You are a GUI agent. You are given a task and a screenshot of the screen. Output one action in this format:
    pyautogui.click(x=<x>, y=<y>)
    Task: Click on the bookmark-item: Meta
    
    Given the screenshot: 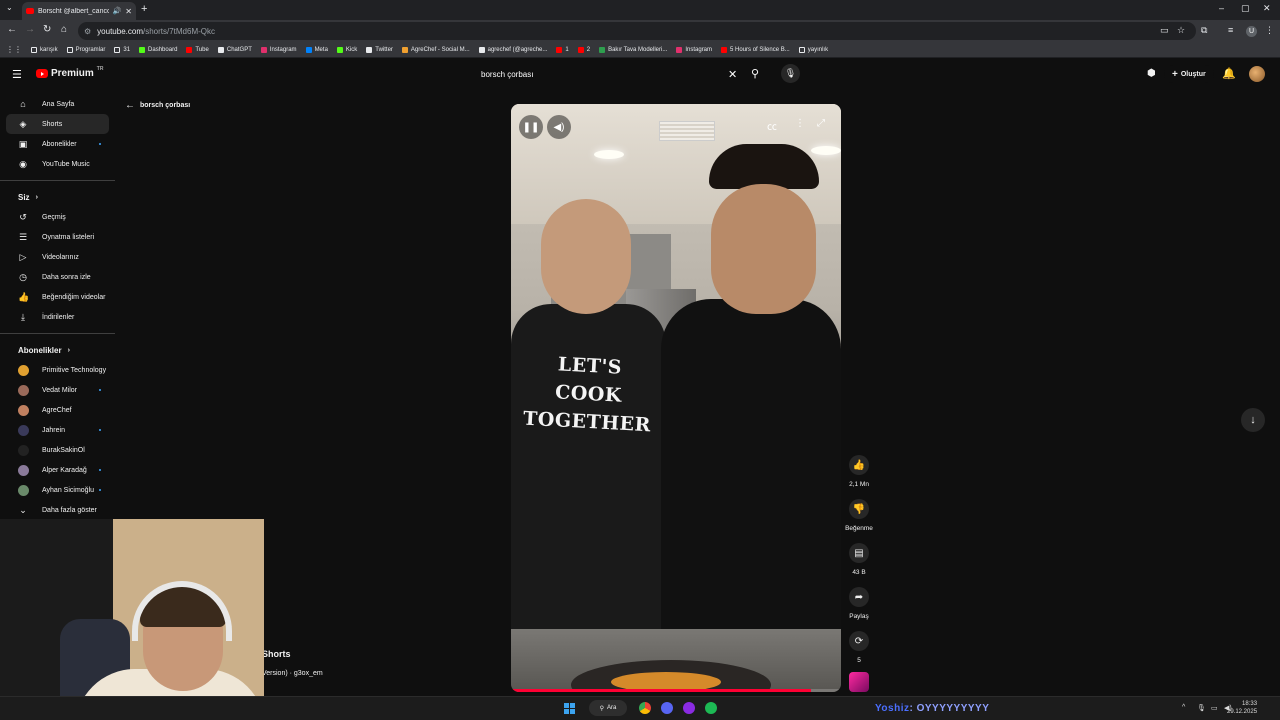 What is the action you would take?
    pyautogui.click(x=316, y=49)
    